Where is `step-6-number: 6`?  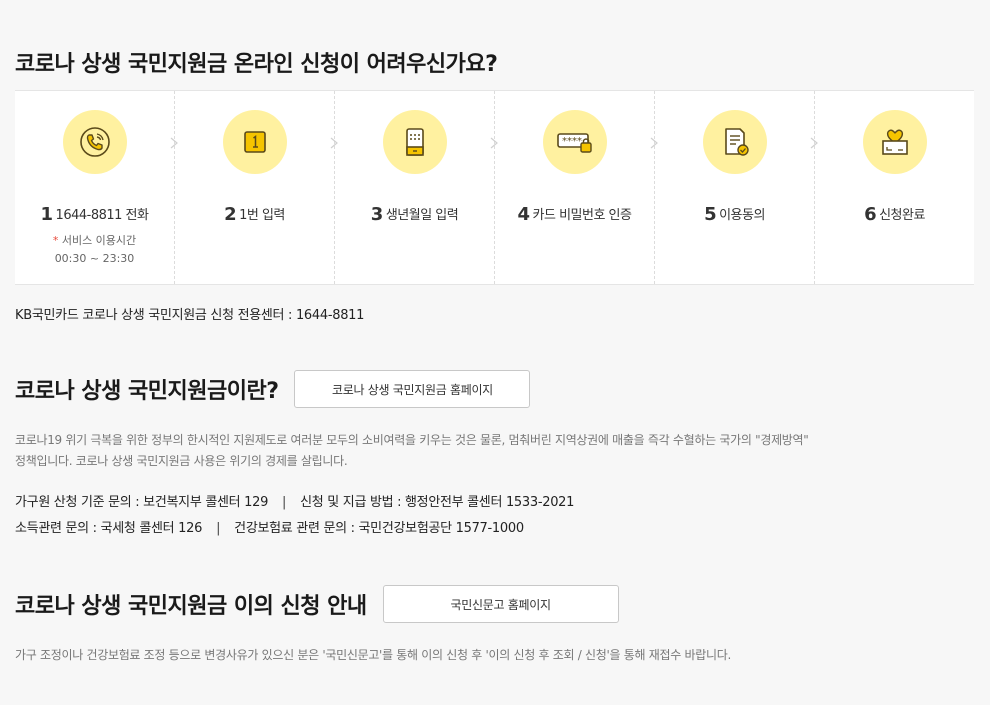 step-6-number: 6 is located at coordinates (870, 214).